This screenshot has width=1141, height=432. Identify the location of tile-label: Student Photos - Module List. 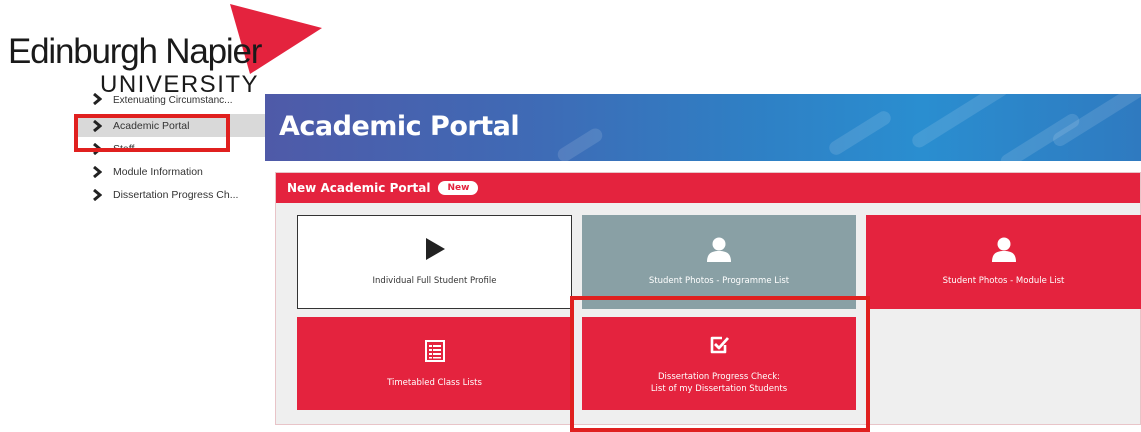
(1003, 281).